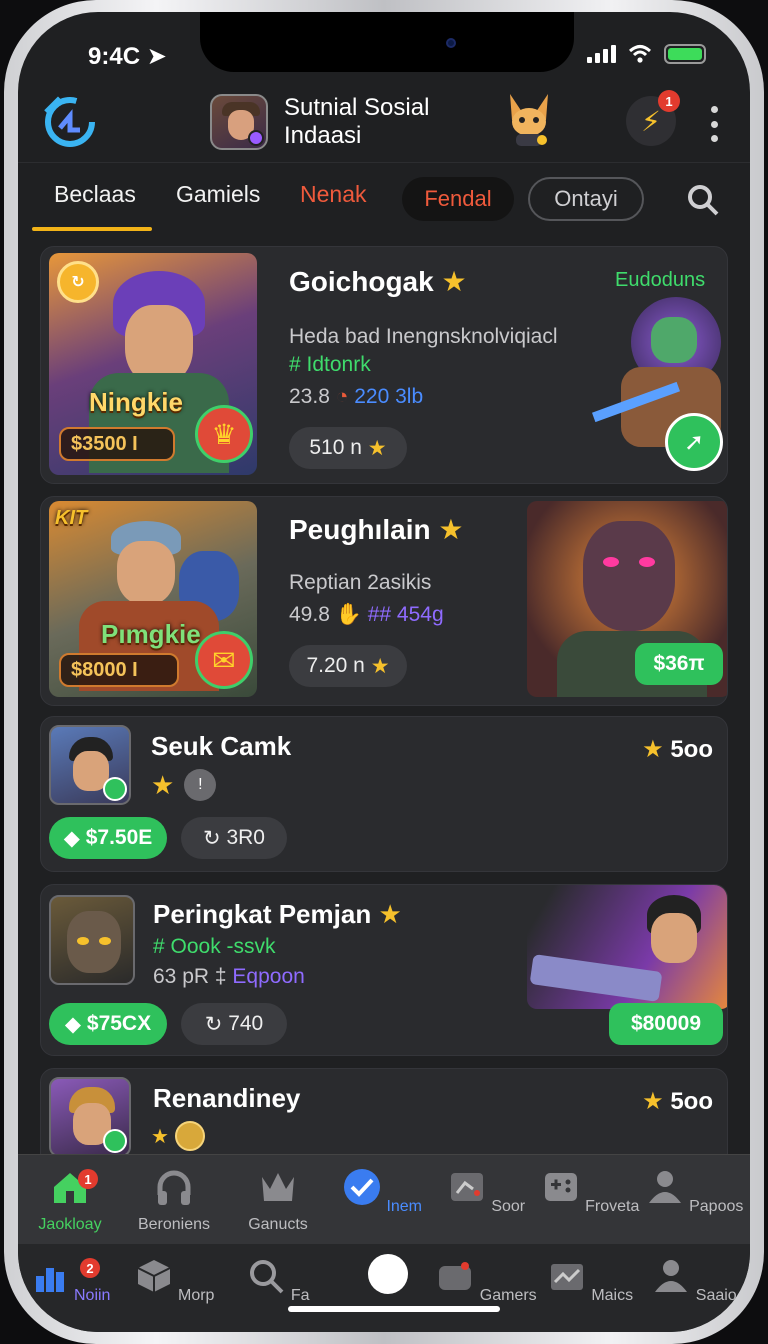  I want to click on arrow-icon: ➚, so click(694, 442).